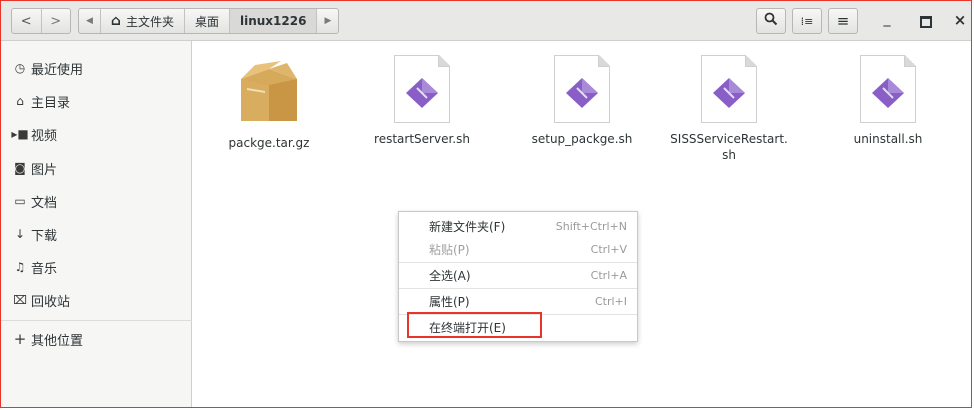  Describe the element at coordinates (44, 170) in the screenshot. I see `sidebar-item-label: 图片` at that location.